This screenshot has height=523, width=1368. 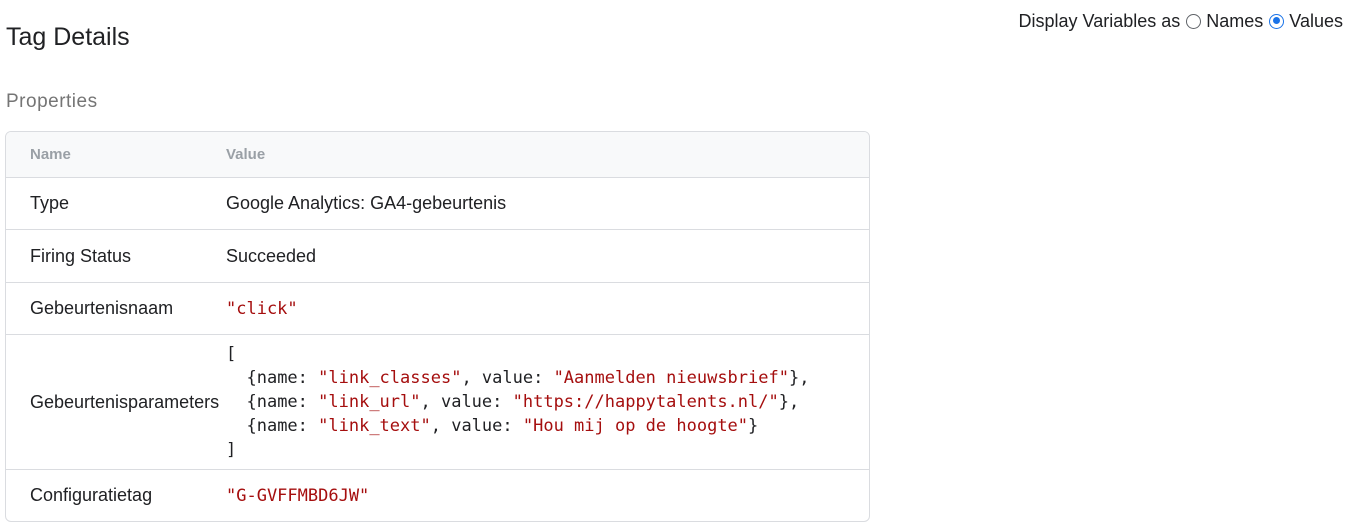 I want to click on table-row: Type Google Analytics: GA4-gebeurtenis, so click(x=437, y=204).